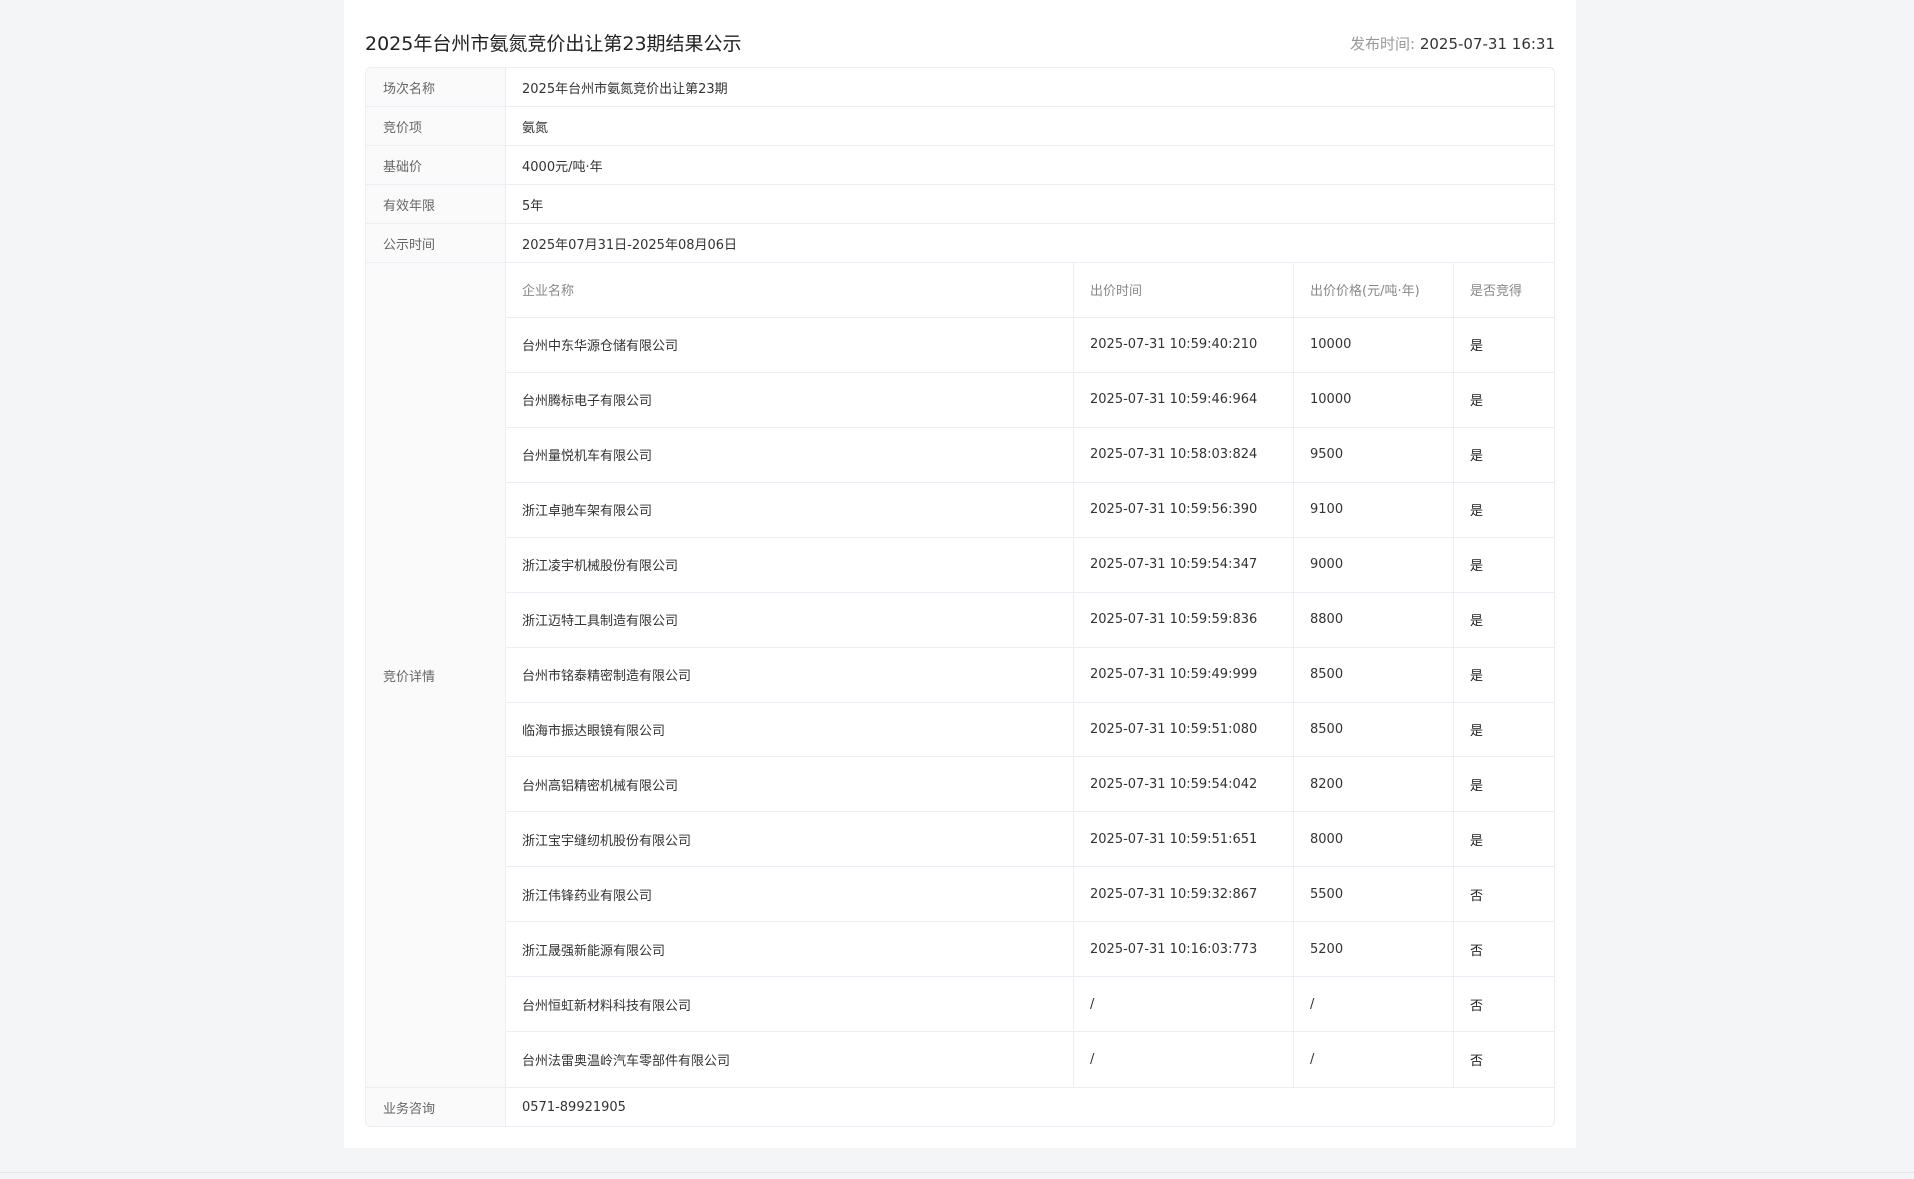 Image resolution: width=1914 pixels, height=1179 pixels. I want to click on header-bid-time: 出价时间, so click(1184, 290).